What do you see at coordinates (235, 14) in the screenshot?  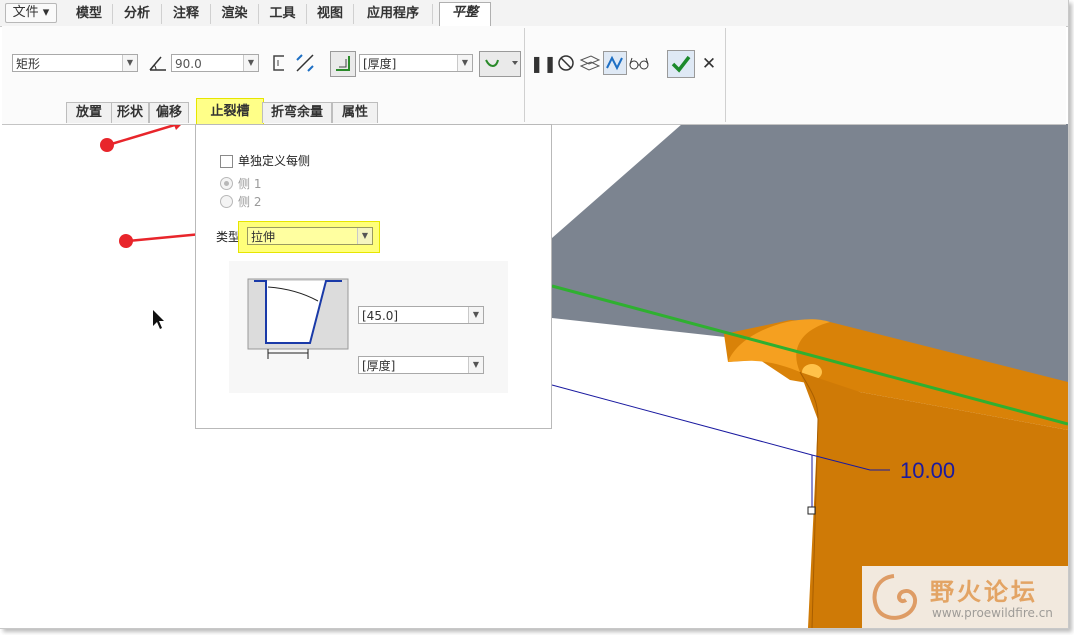 I see `menu-render: 渲染` at bounding box center [235, 14].